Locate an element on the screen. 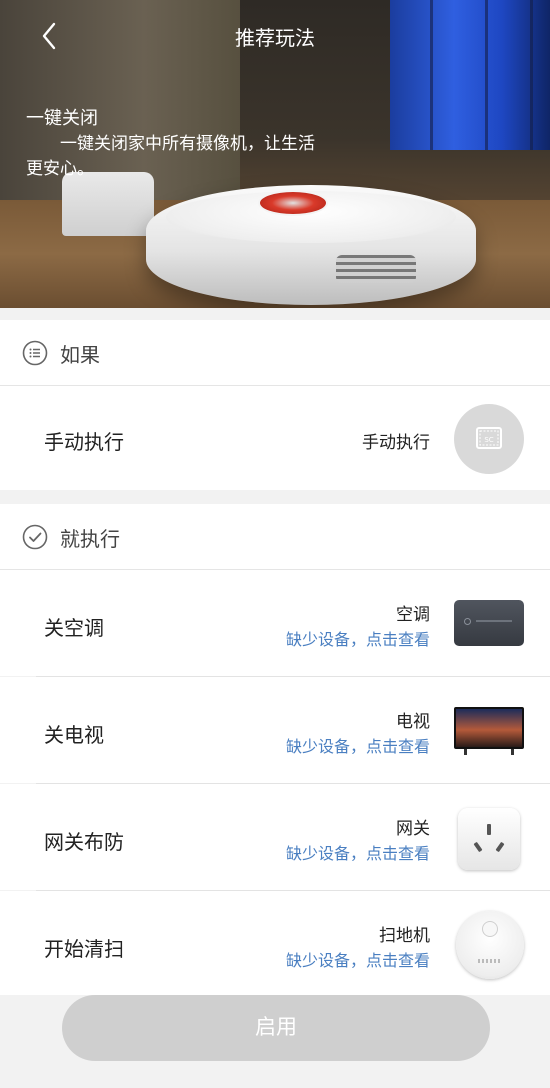  hero-description: 一键关闭家中所有摄像机，让生活更安心。 is located at coordinates (170, 156).